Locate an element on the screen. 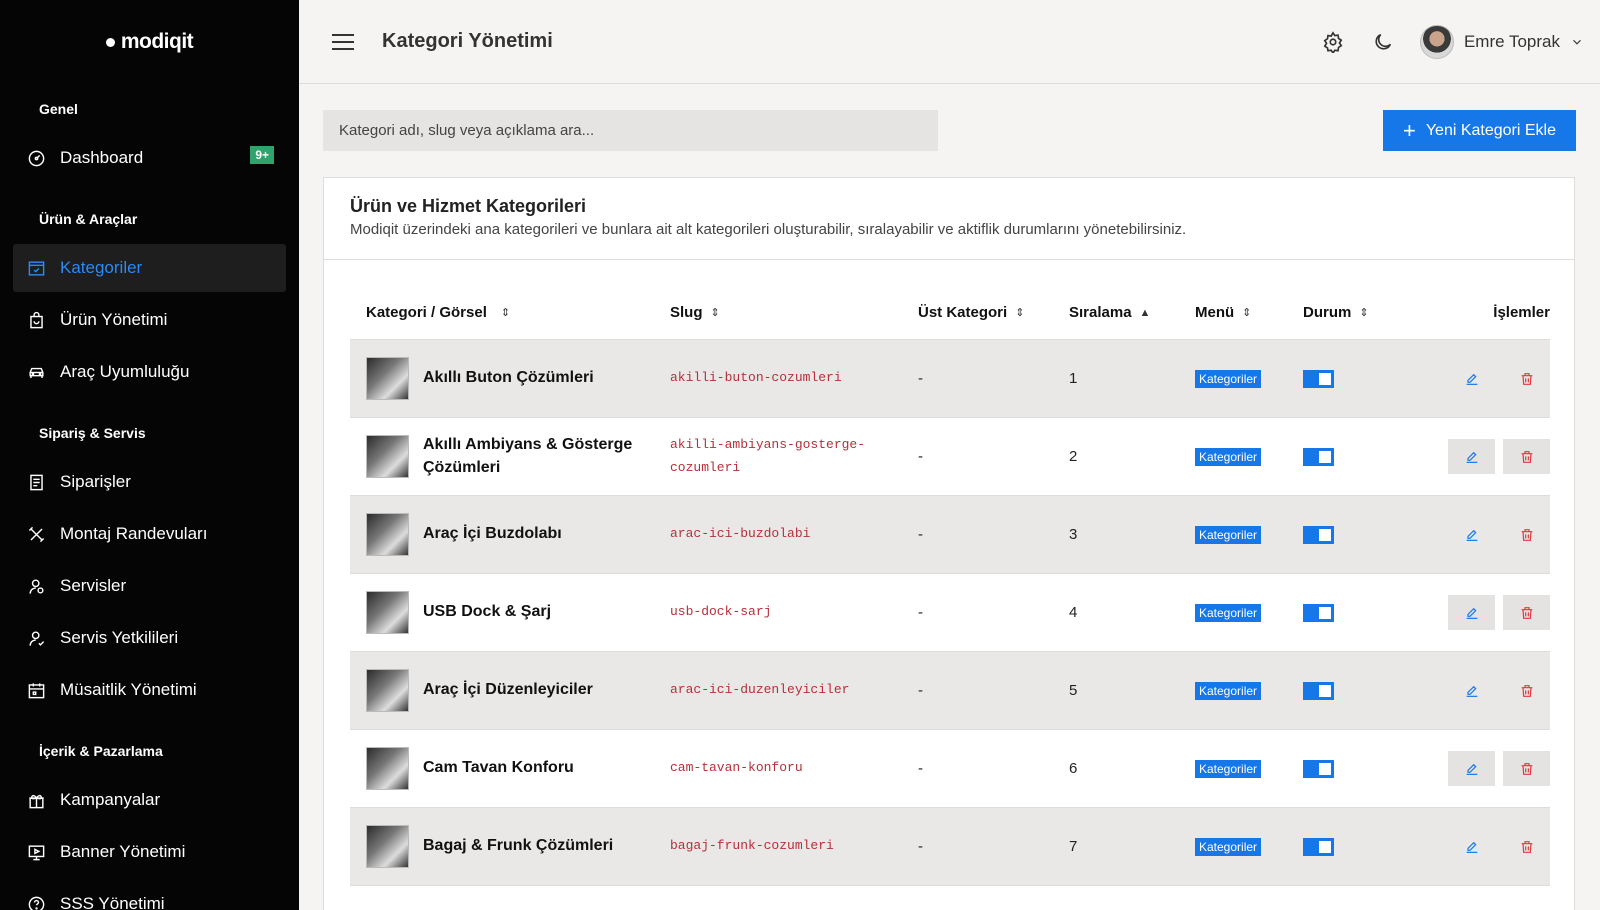 The width and height of the screenshot is (1600, 910). sidebar-item-musaitlik-yonetimi: Müsaitlik Yönetimi is located at coordinates (149, 690).